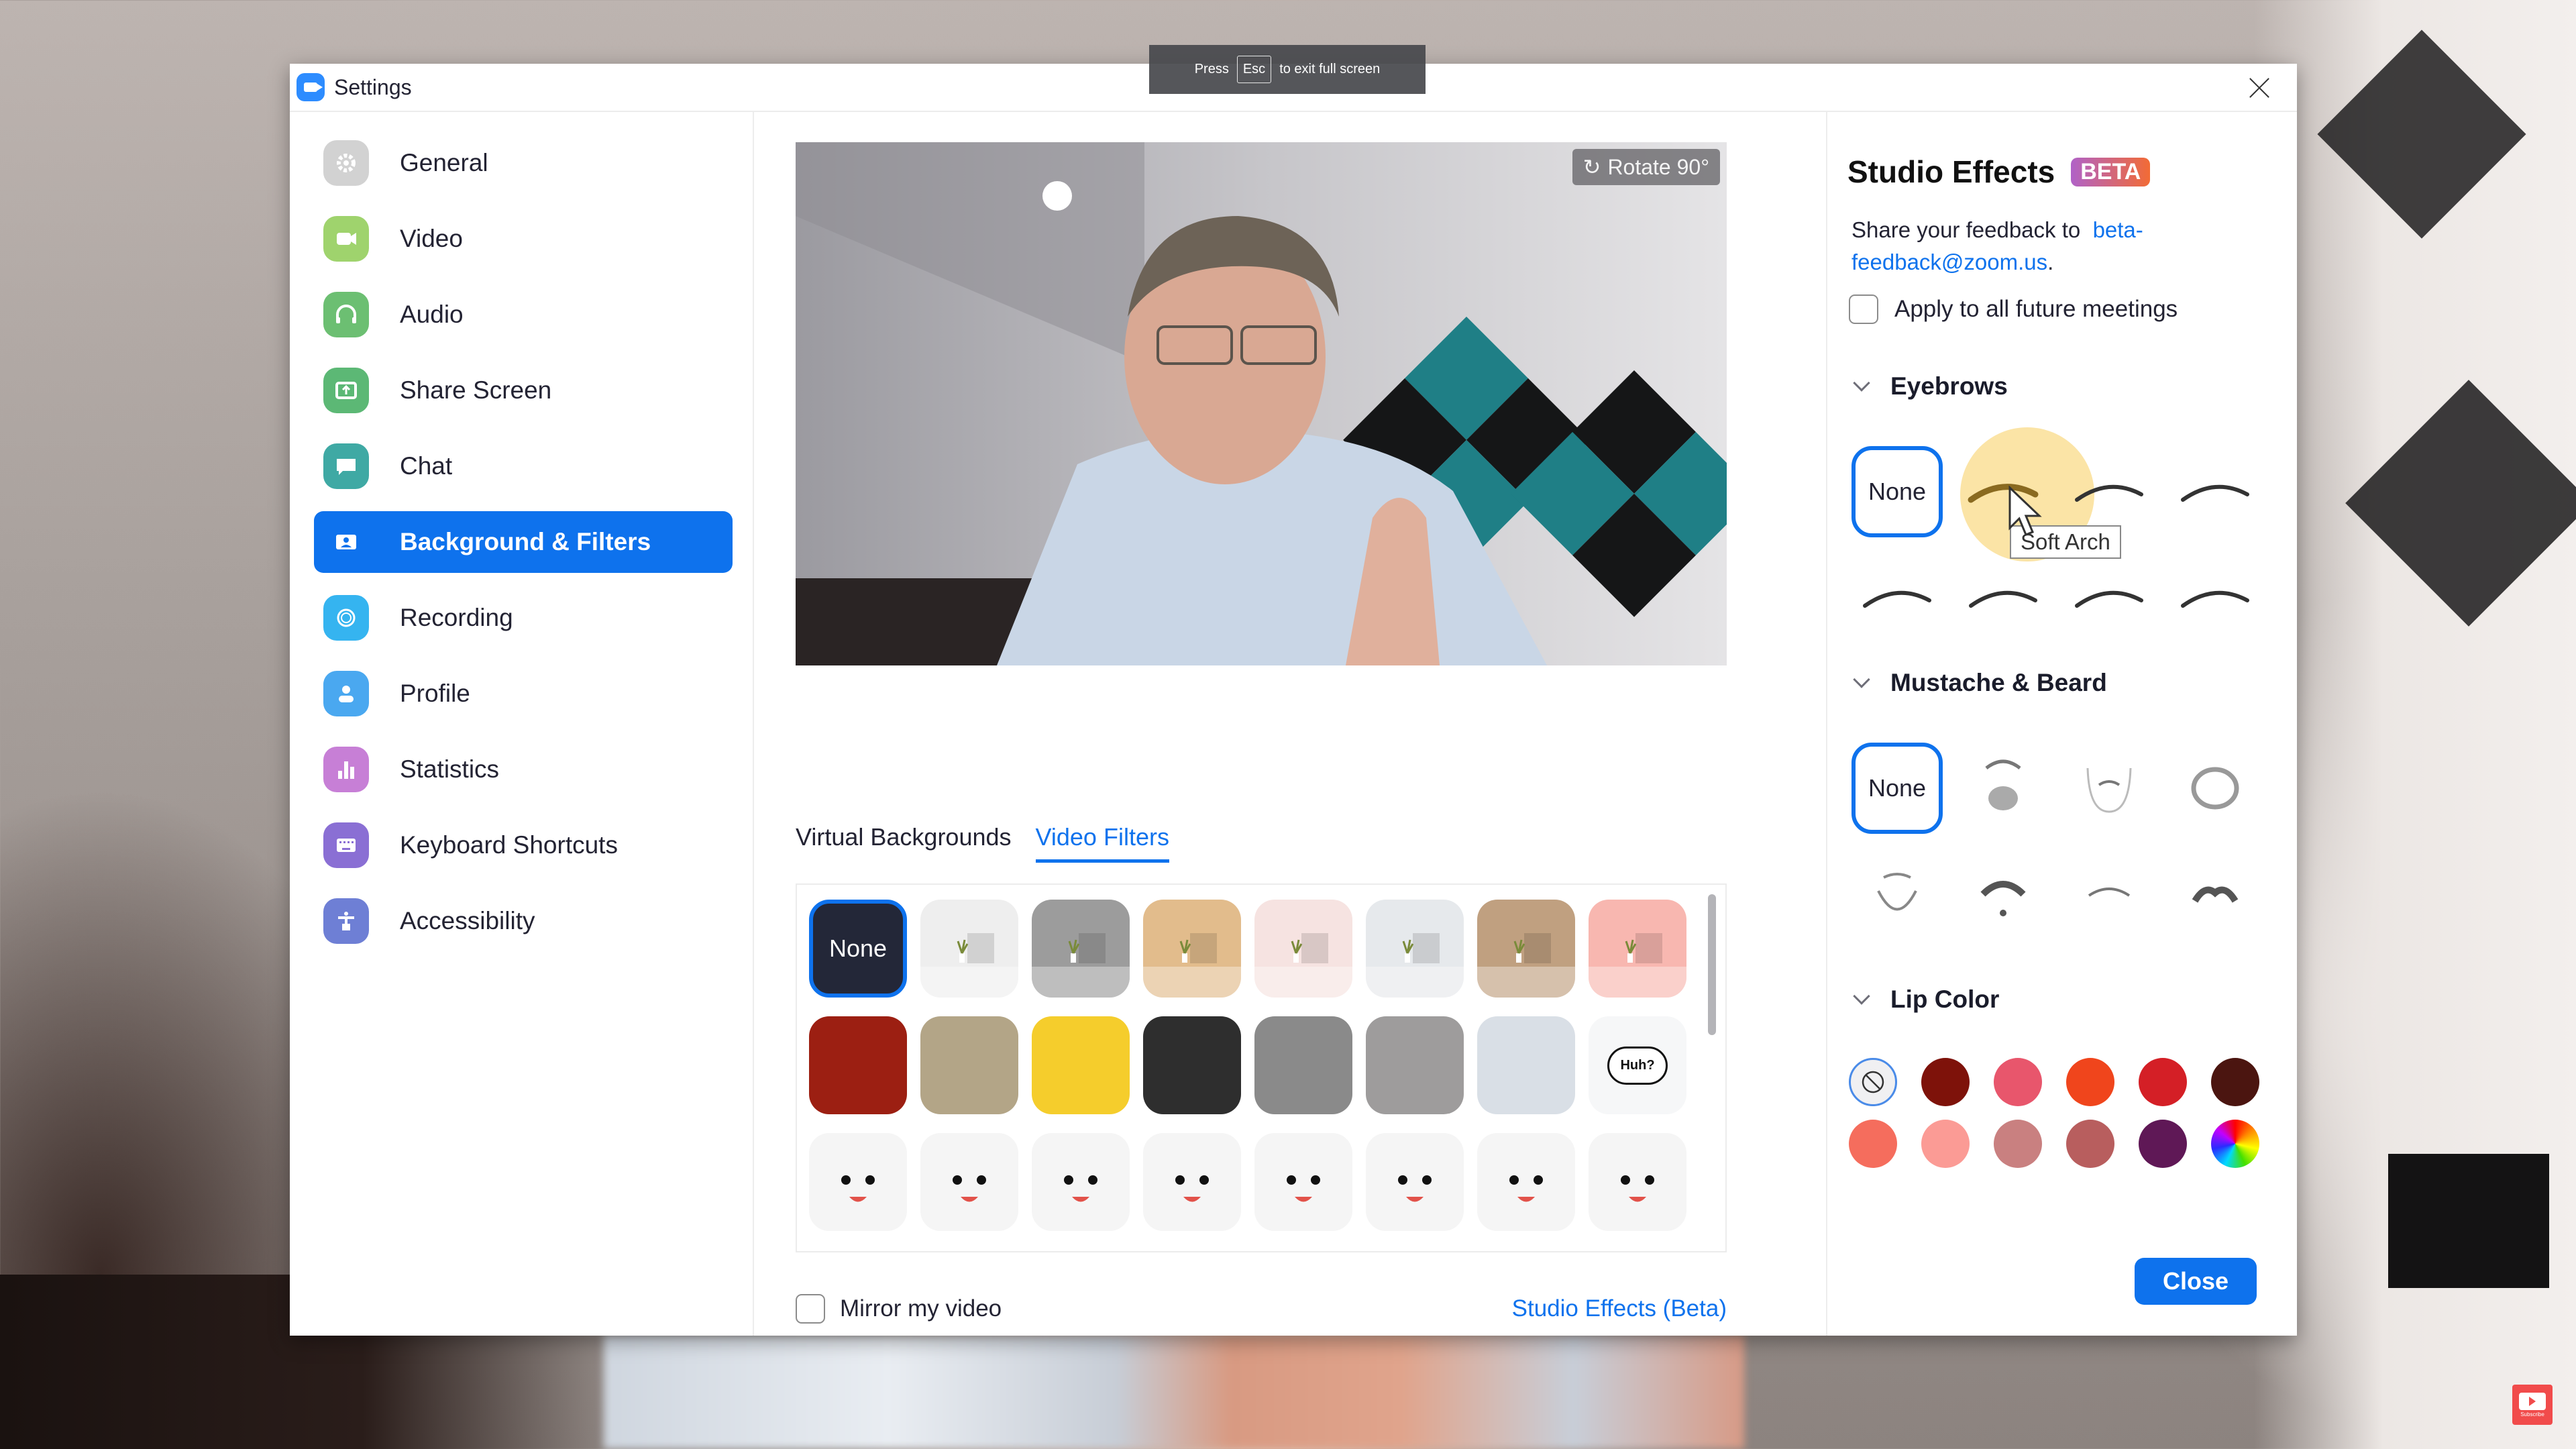 This screenshot has height=1449, width=2576. I want to click on sidebar-item-audio: Audio, so click(523, 314).